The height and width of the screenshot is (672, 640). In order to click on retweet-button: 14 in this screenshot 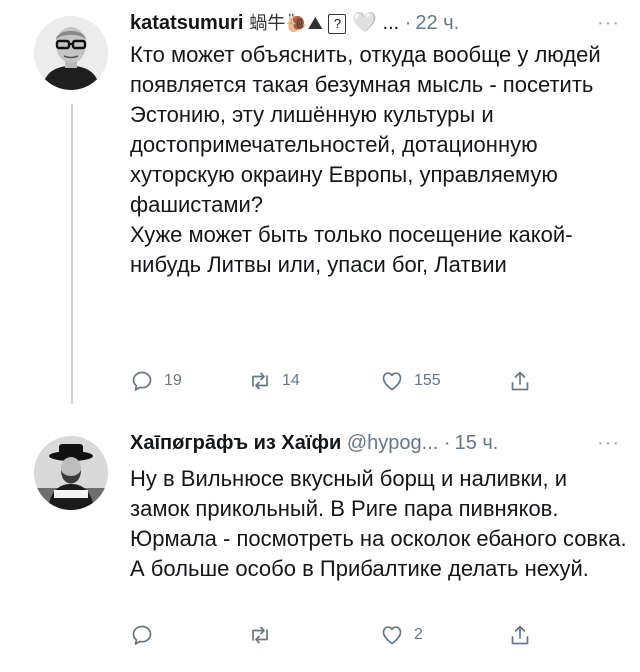, I will do `click(274, 381)`.